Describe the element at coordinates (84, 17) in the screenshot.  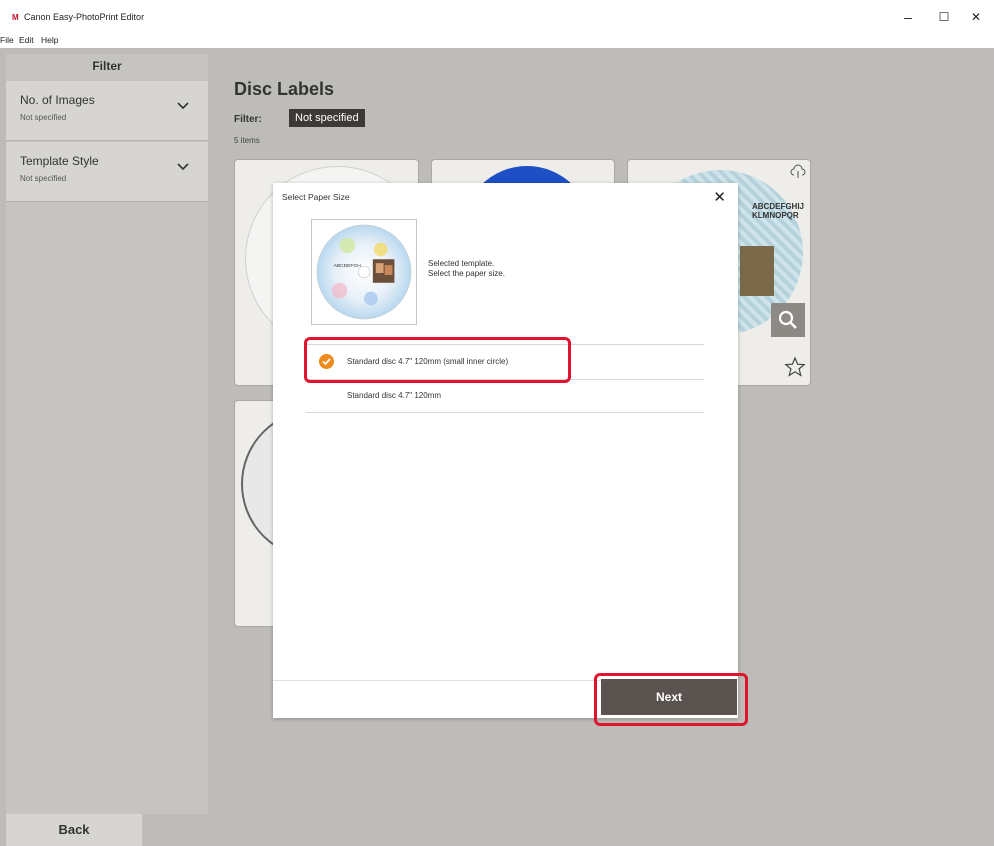
I see `window-title: Canon Easy-PhotoPrint Editor` at that location.